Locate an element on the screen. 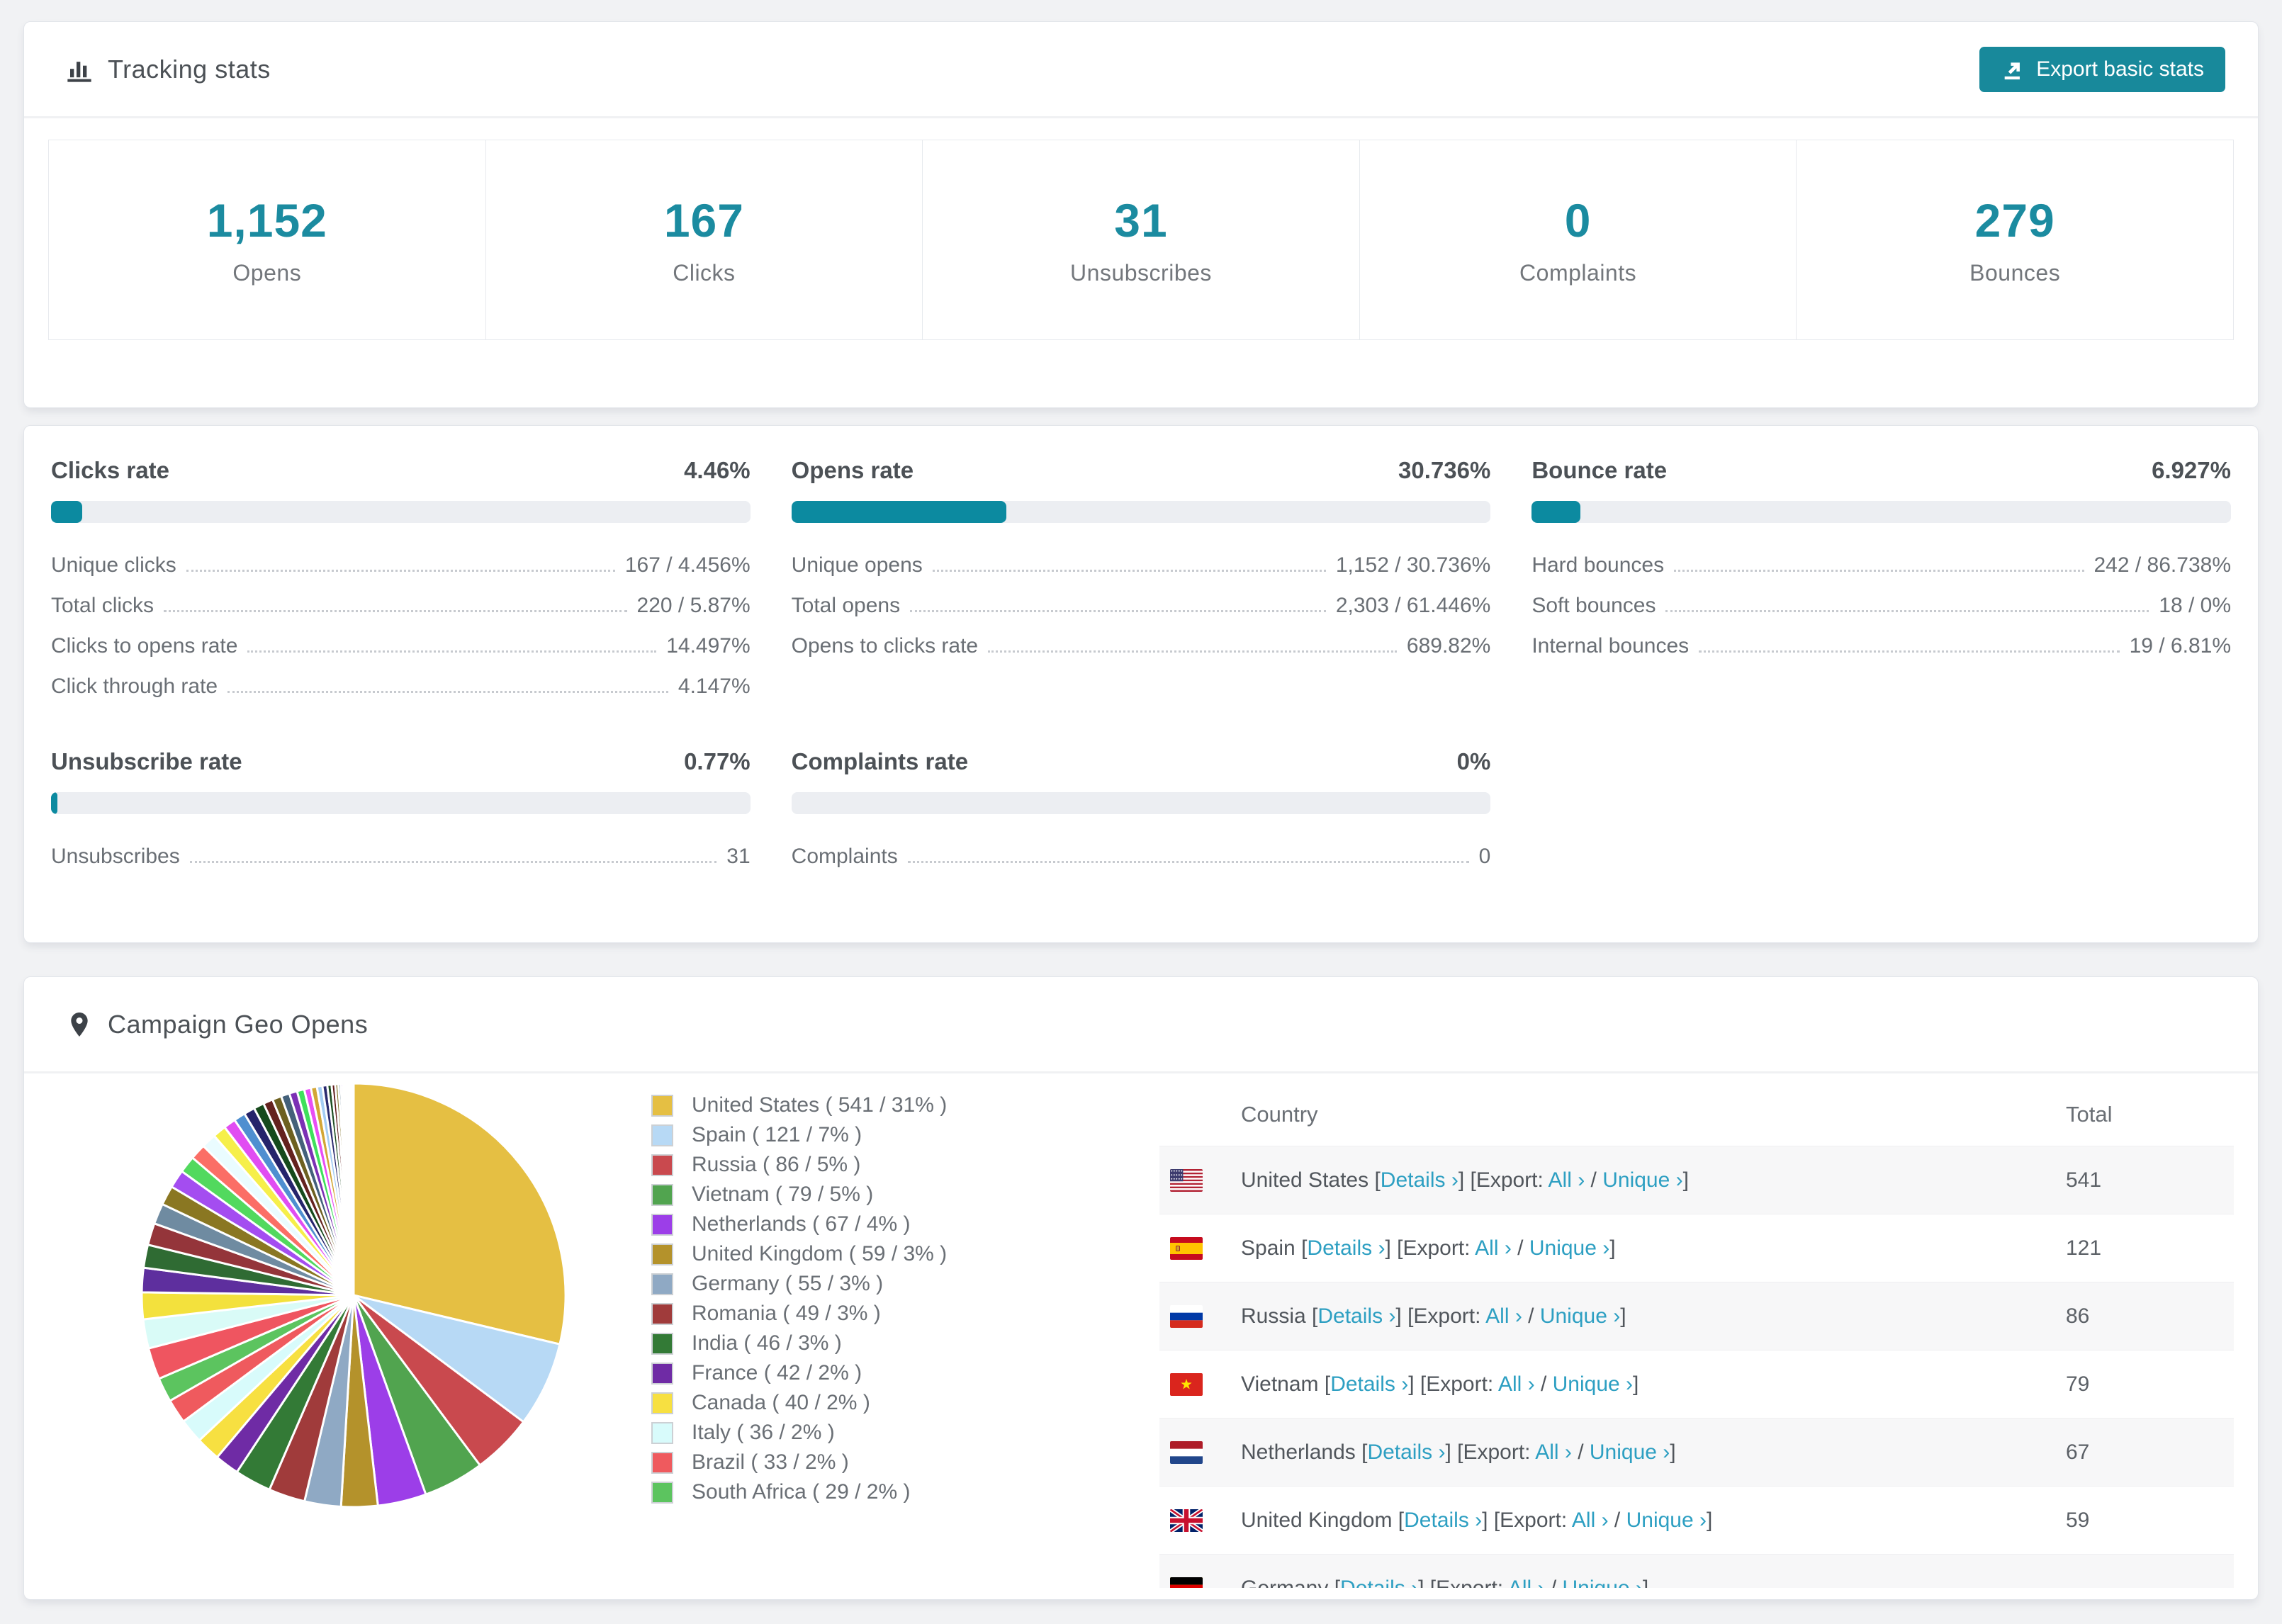 The height and width of the screenshot is (1624, 2282). rate-detail-row: Internal bounces 19 / 6.81% is located at coordinates (1881, 646).